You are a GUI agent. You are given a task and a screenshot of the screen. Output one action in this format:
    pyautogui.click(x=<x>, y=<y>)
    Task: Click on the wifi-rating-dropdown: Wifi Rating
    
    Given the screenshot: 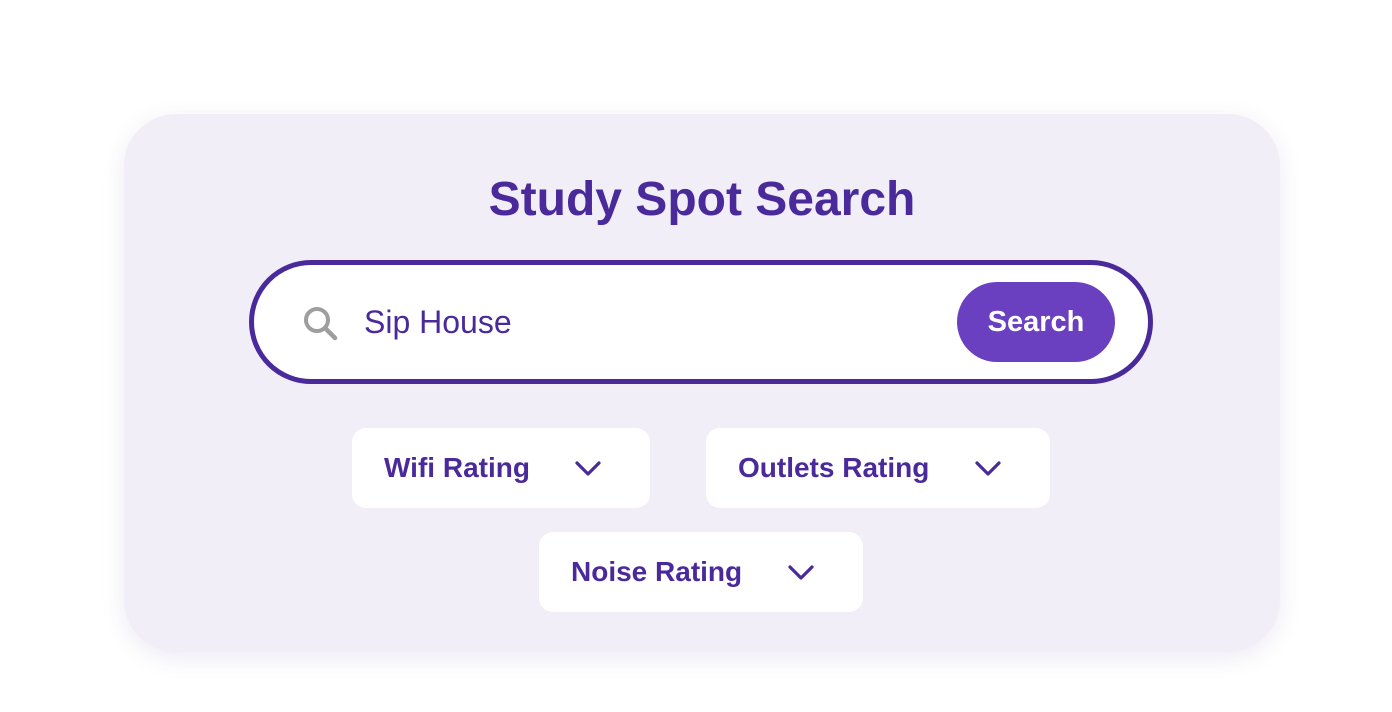 What is the action you would take?
    pyautogui.click(x=501, y=468)
    